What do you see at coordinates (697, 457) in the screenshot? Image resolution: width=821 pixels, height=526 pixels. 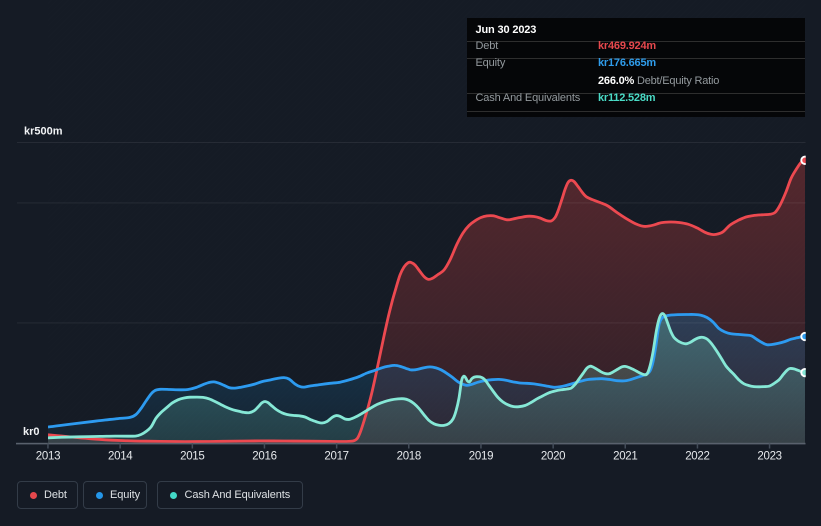 I see `svg-text: 2022` at bounding box center [697, 457].